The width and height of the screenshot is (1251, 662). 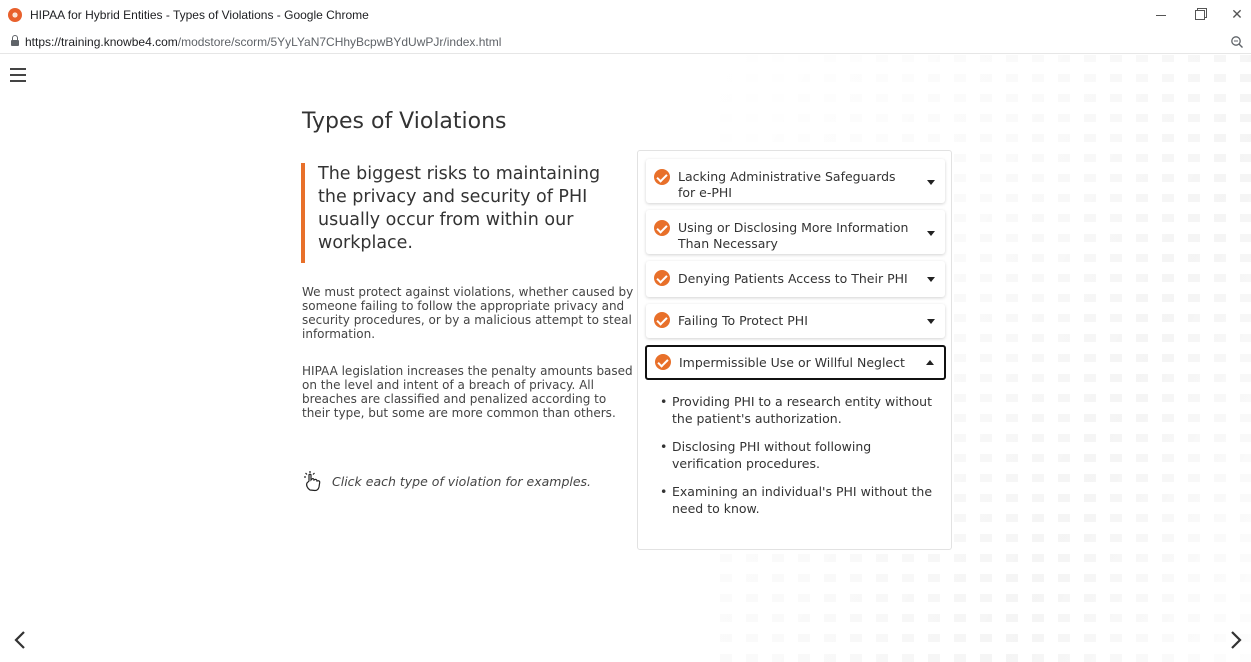 What do you see at coordinates (1161, 15) in the screenshot?
I see `minimize-button` at bounding box center [1161, 15].